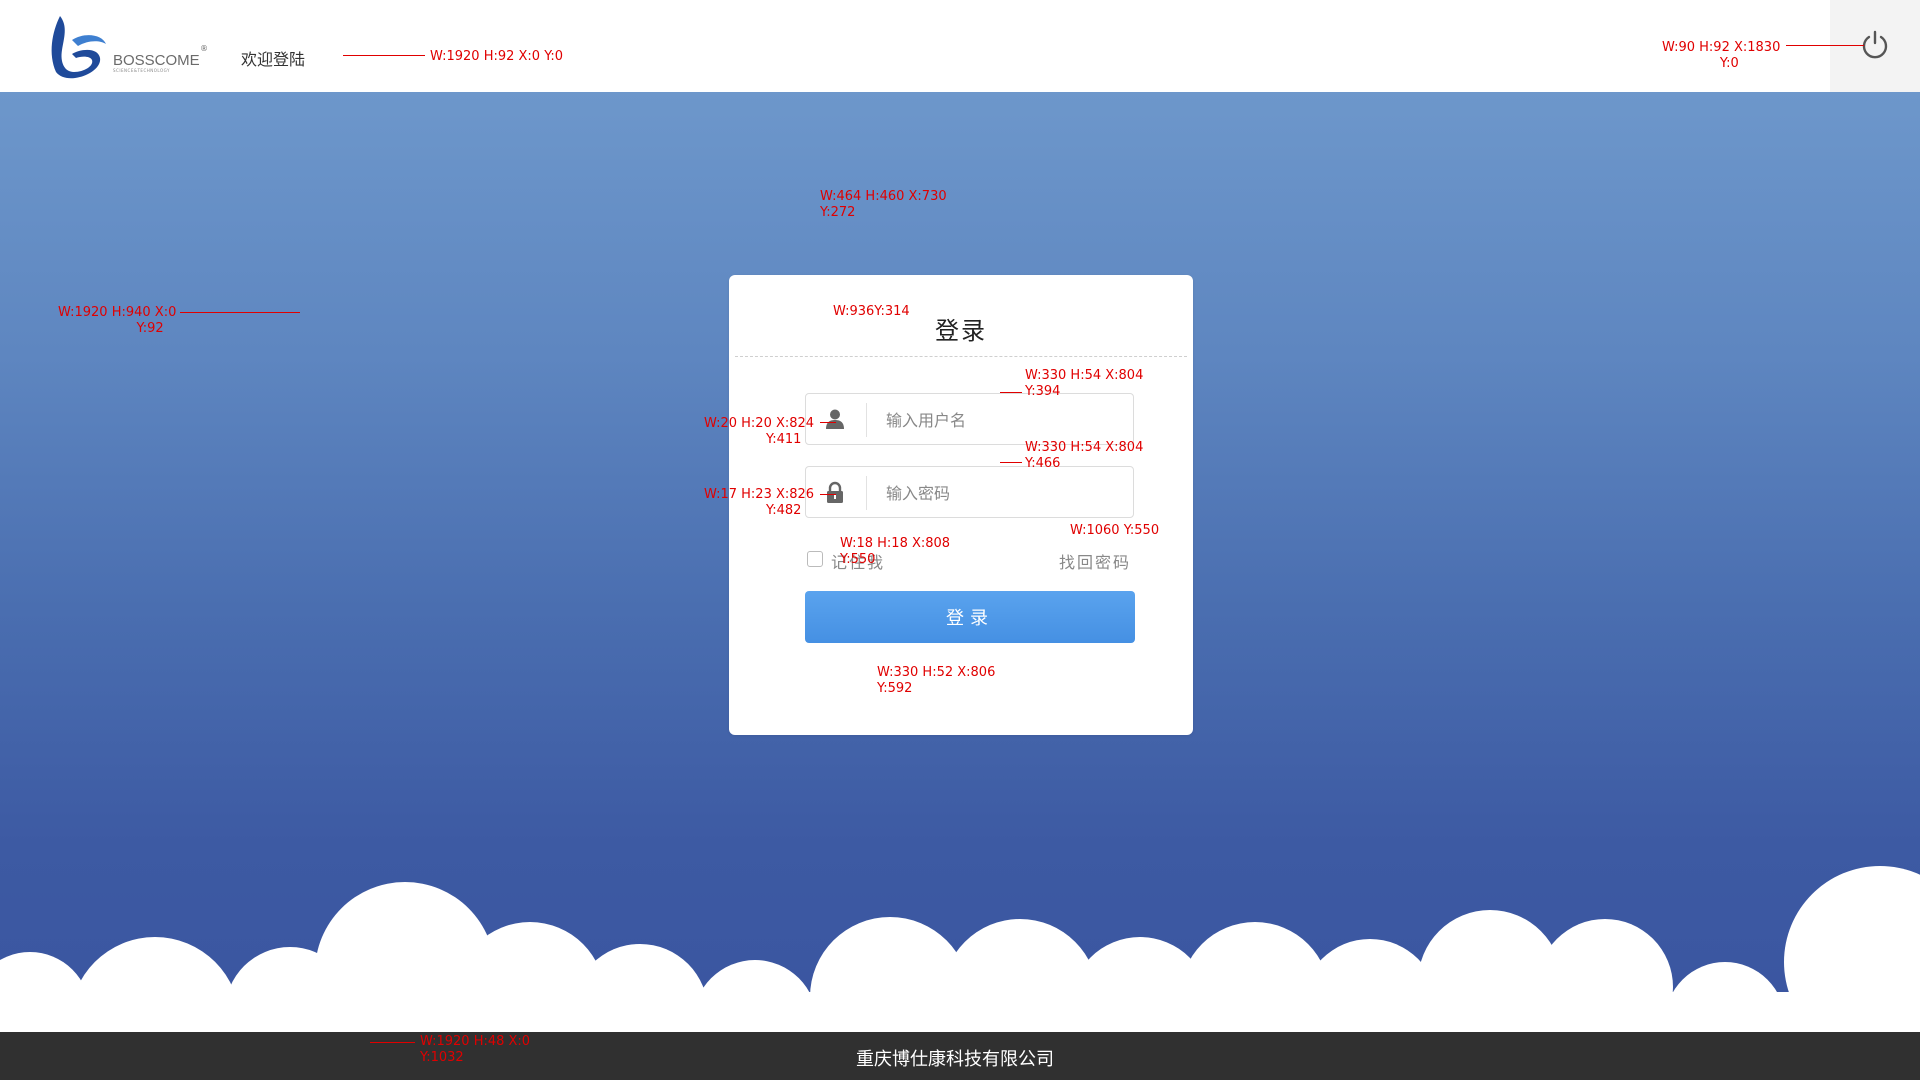  I want to click on annotation-login-button: W:330 H:52 X:806 Y:592, so click(936, 680).